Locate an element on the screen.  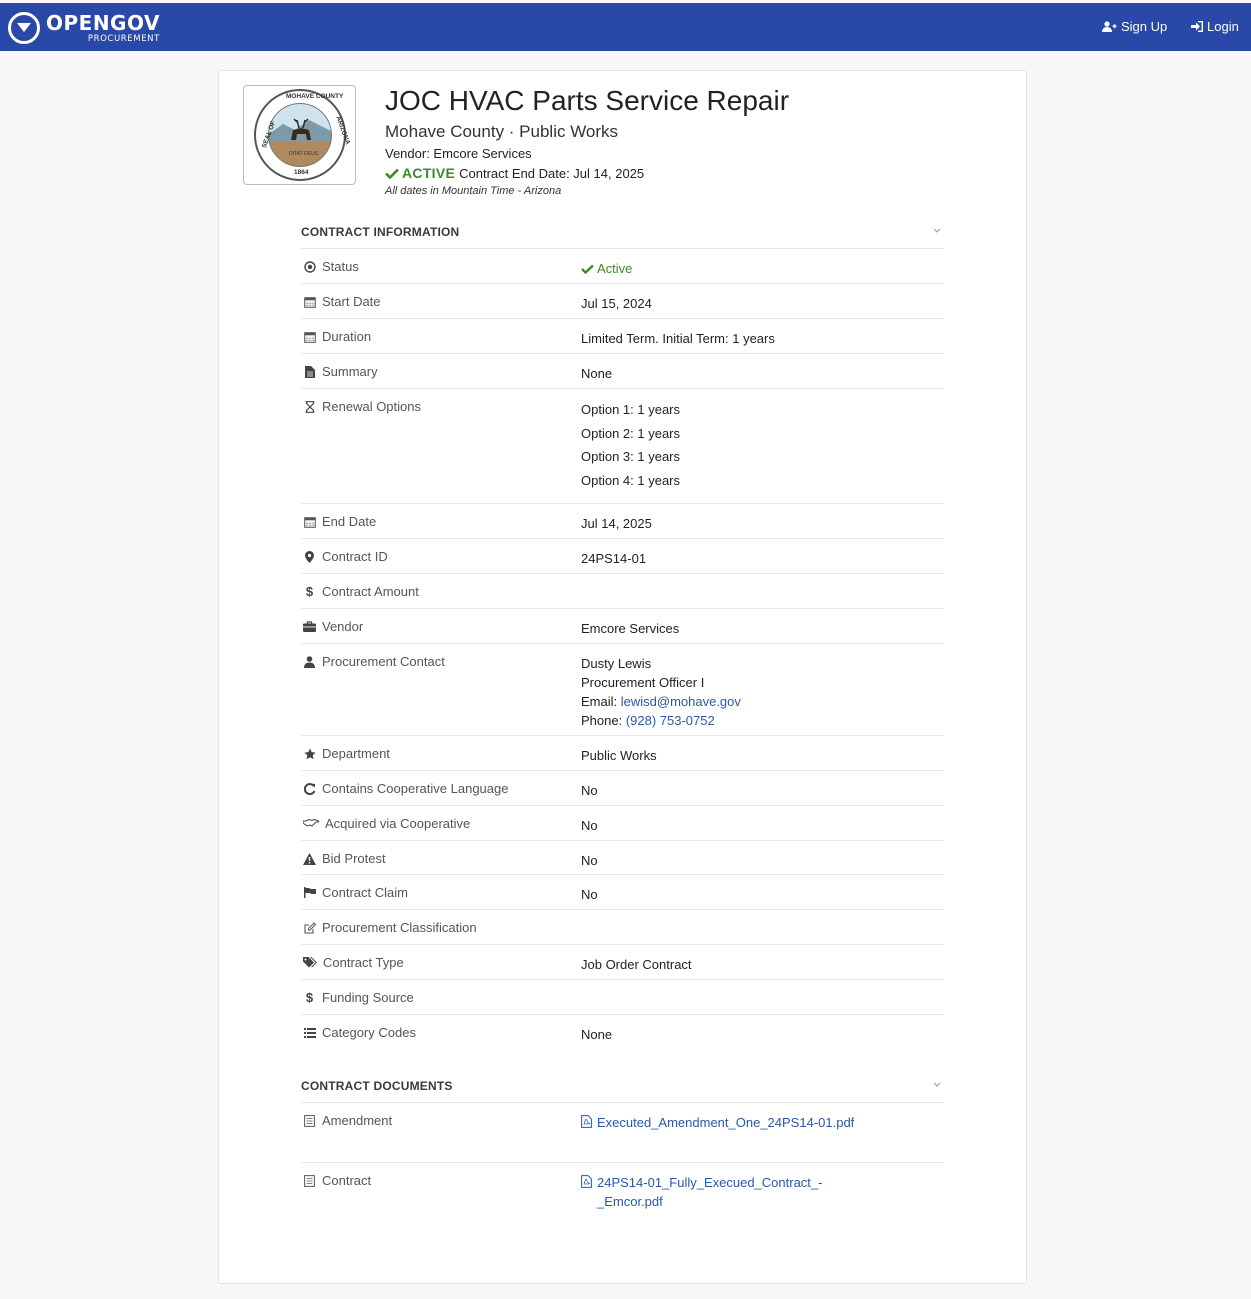
tags-icon is located at coordinates (310, 962).